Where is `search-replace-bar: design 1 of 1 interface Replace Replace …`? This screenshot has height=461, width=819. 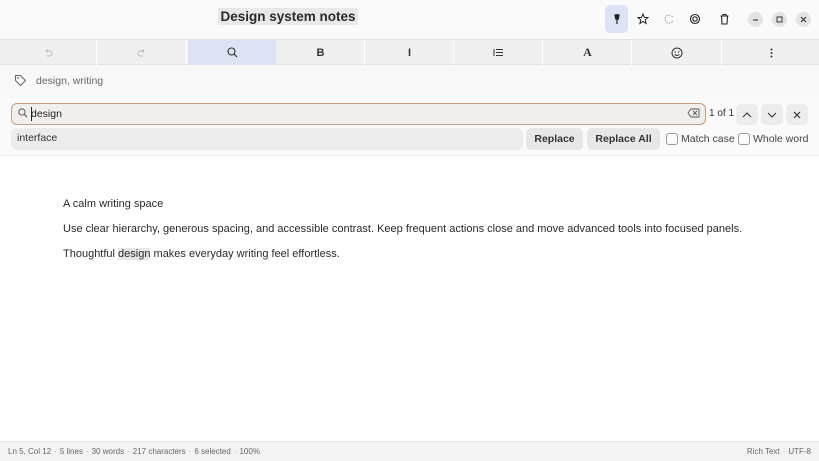
search-replace-bar: design 1 of 1 interface Replace Replace … is located at coordinates (409, 127).